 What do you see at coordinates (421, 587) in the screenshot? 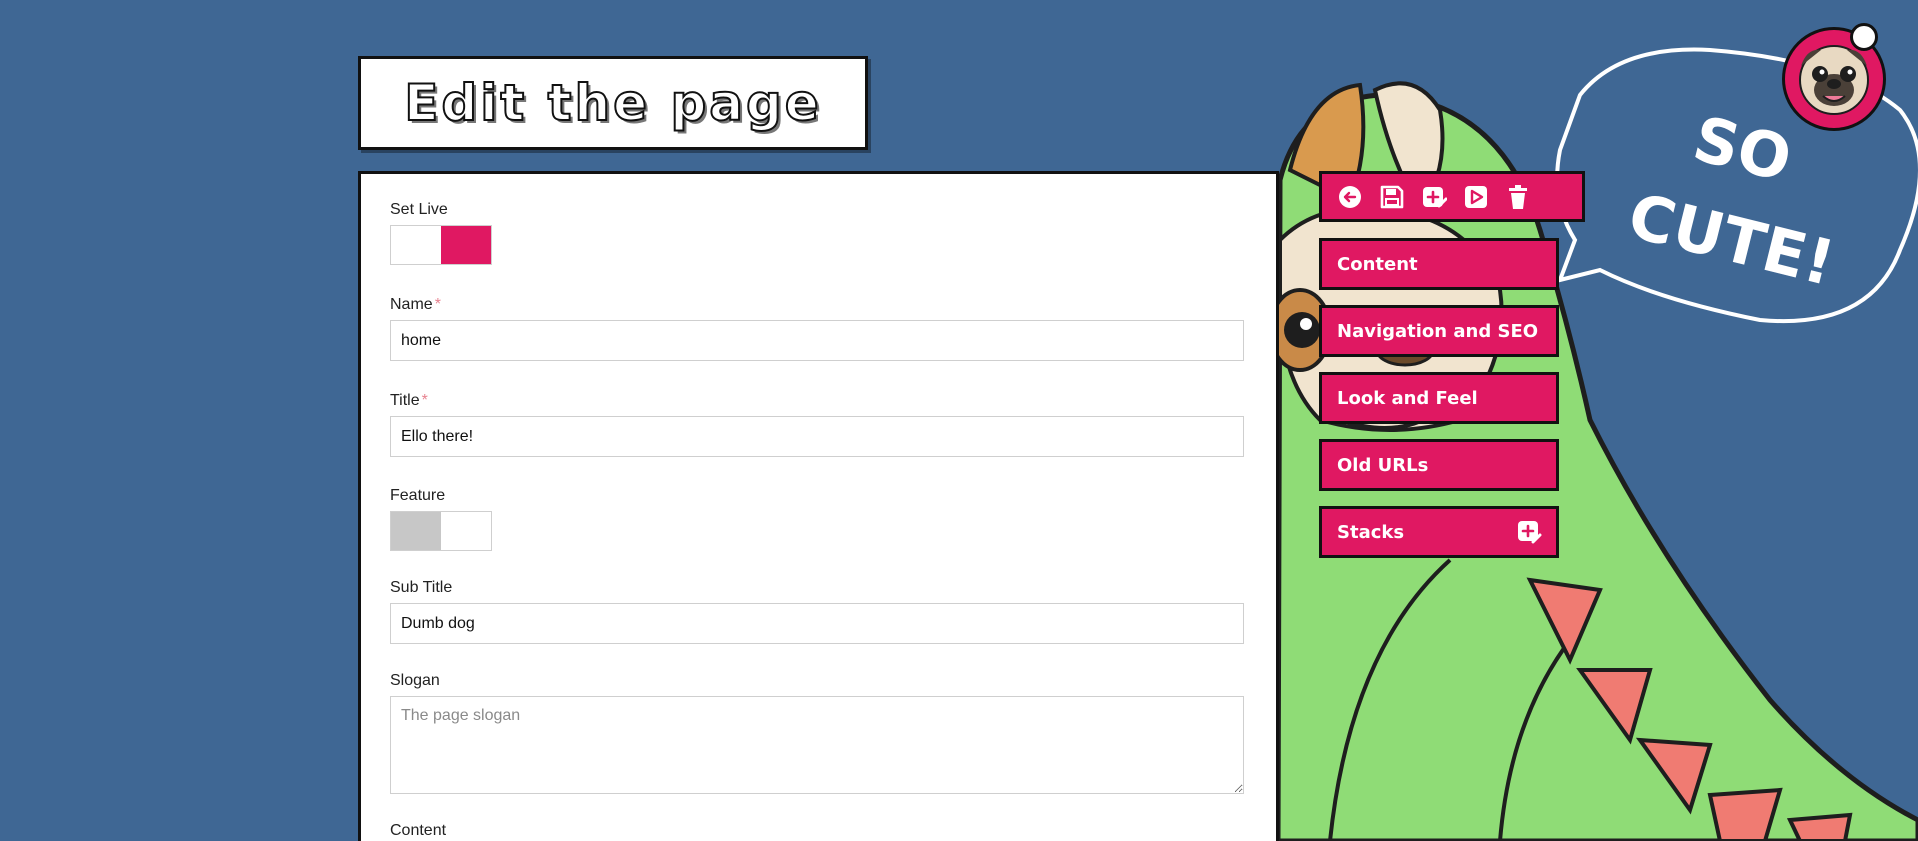
I see `sub-title-label: Sub Title` at bounding box center [421, 587].